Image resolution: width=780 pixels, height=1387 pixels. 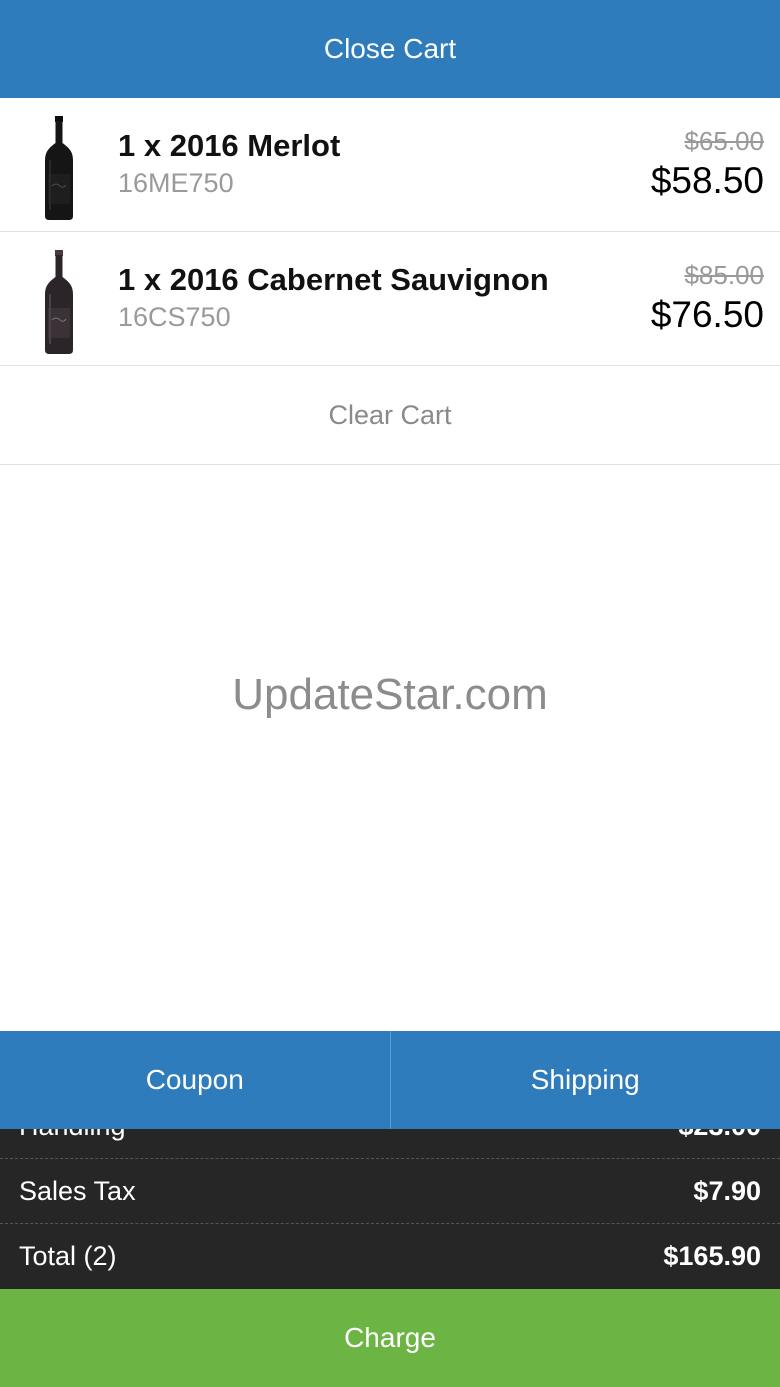 I want to click on charge-button: Charge, so click(x=390, y=1338).